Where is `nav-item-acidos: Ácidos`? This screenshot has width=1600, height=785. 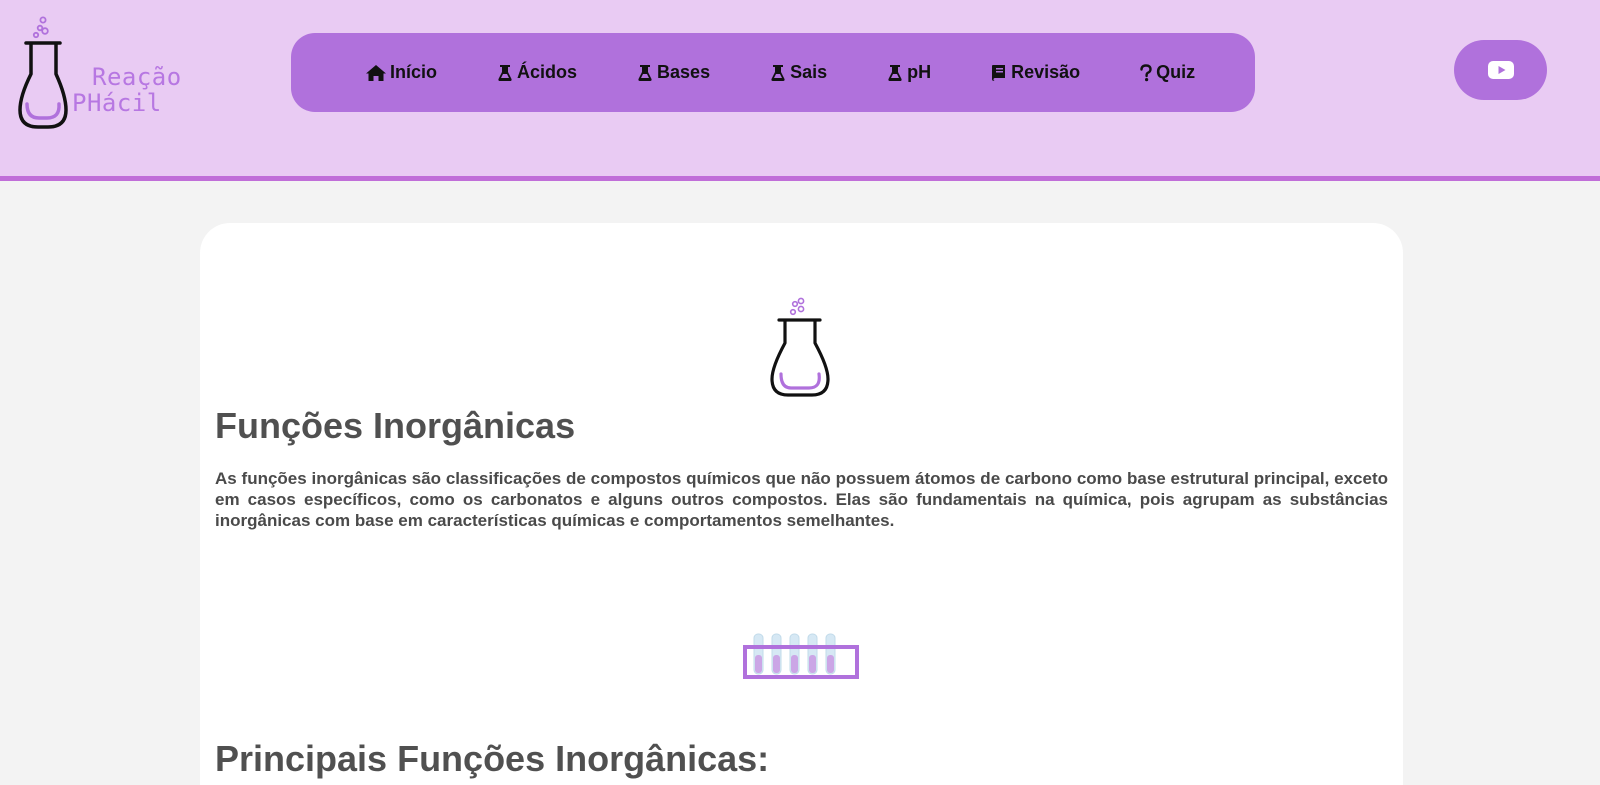
nav-item-acidos: Ácidos is located at coordinates (536, 72).